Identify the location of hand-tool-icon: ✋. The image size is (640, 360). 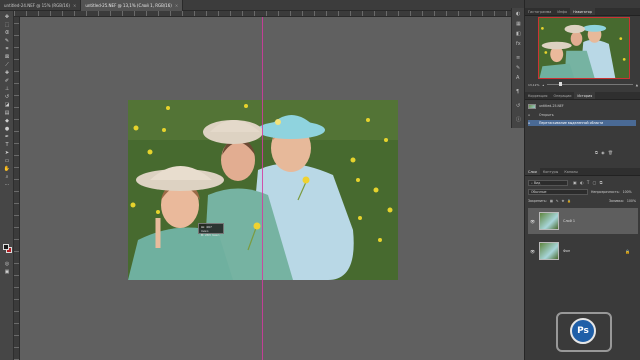
(7, 169).